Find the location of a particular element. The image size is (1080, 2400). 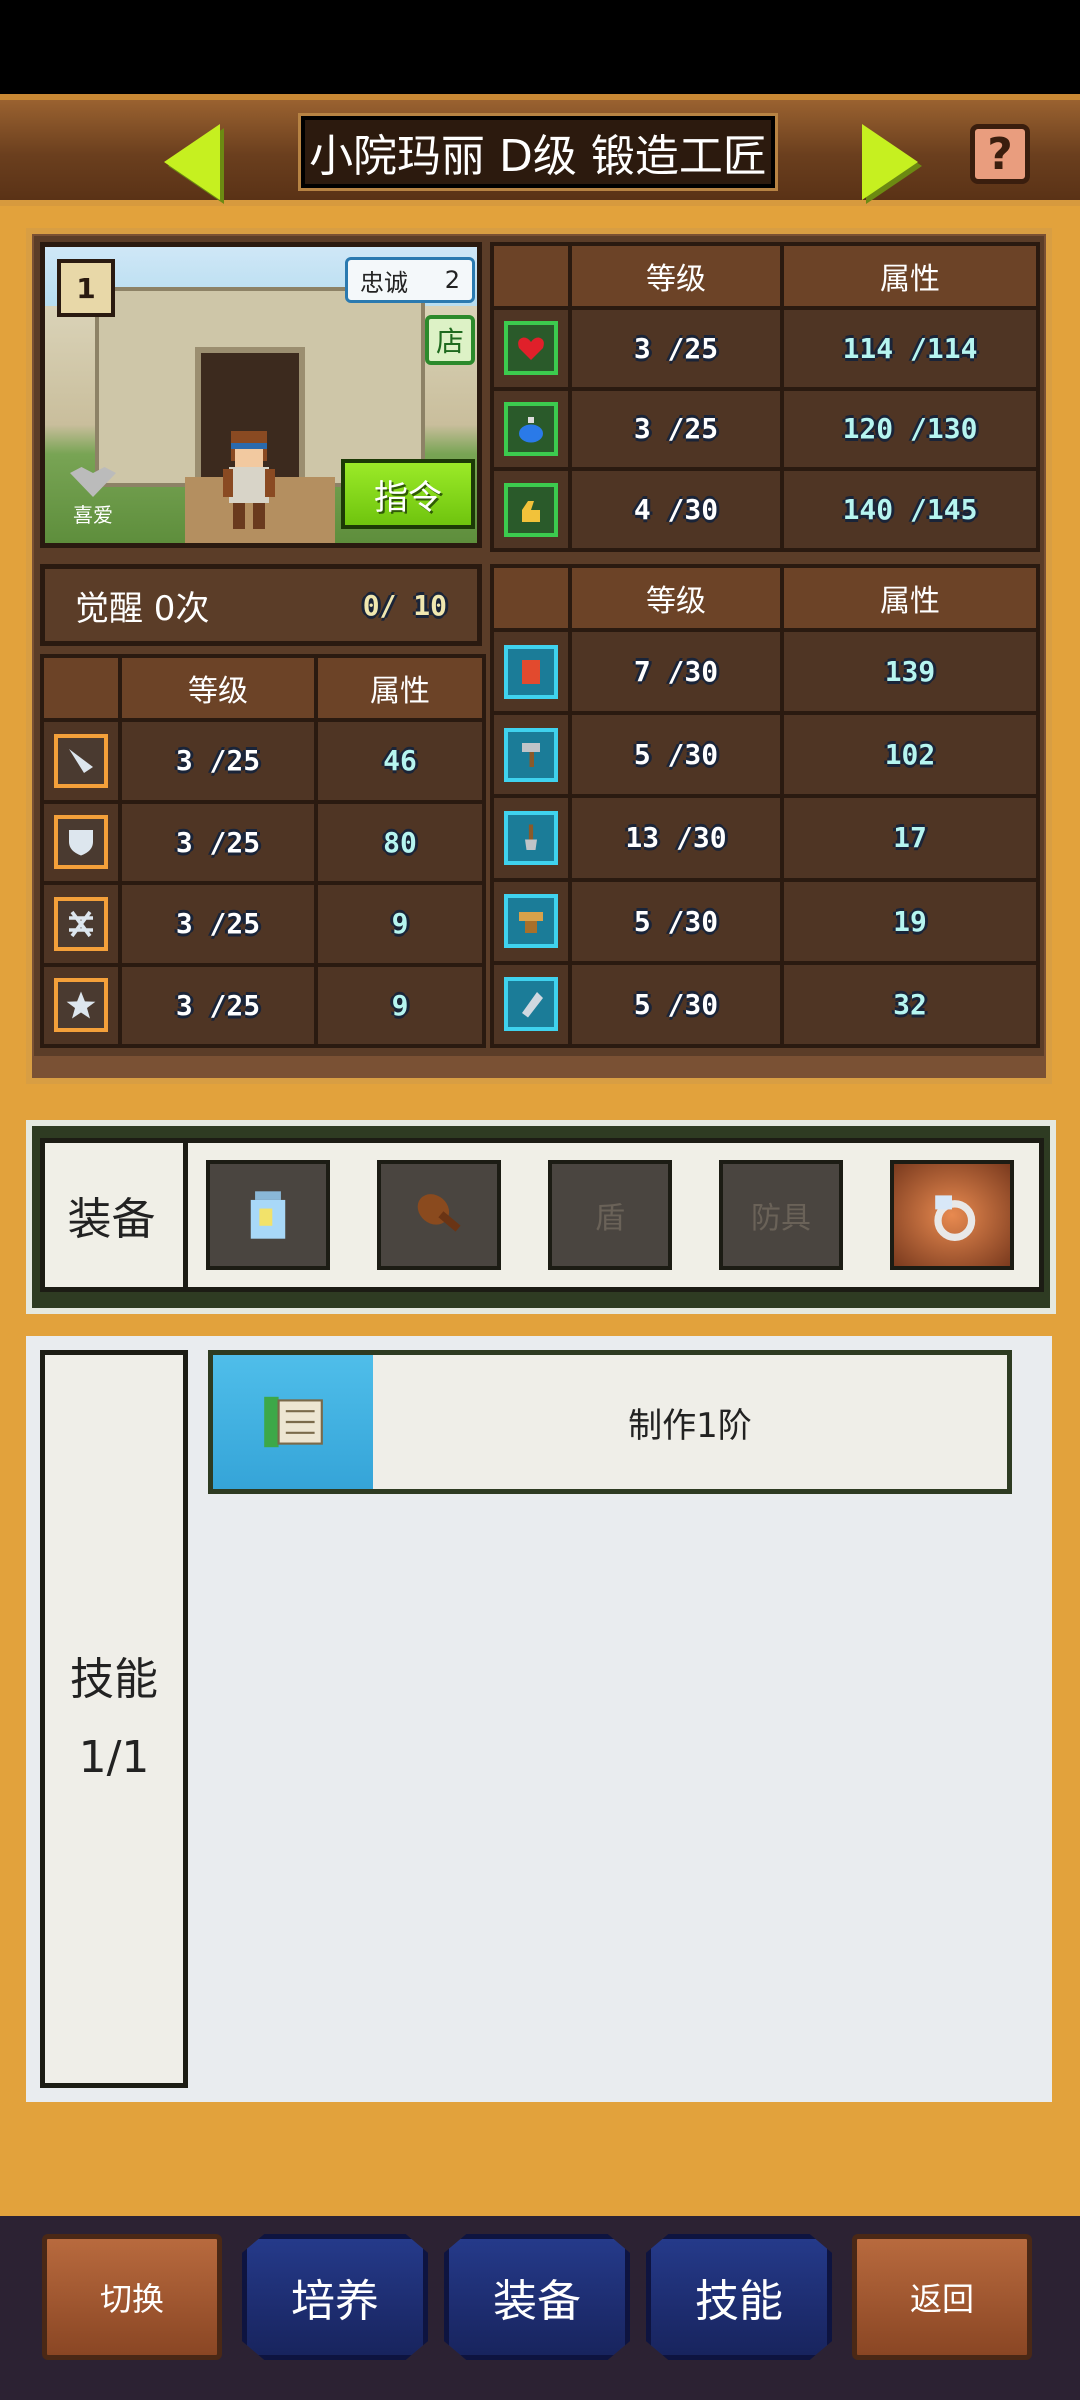

heart-icon is located at coordinates (531, 348).